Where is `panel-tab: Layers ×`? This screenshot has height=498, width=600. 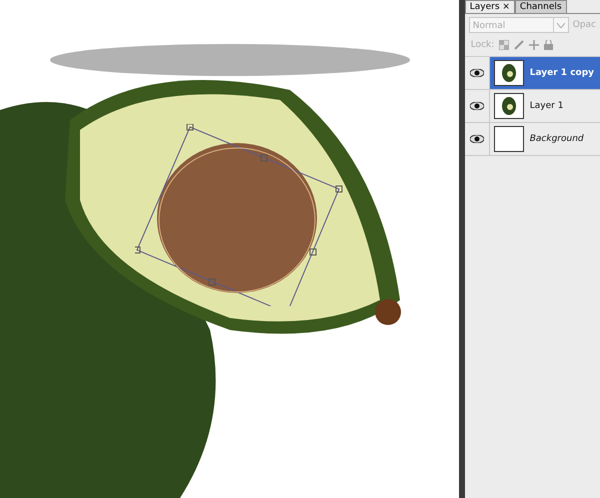
panel-tab: Layers × is located at coordinates (489, 6).